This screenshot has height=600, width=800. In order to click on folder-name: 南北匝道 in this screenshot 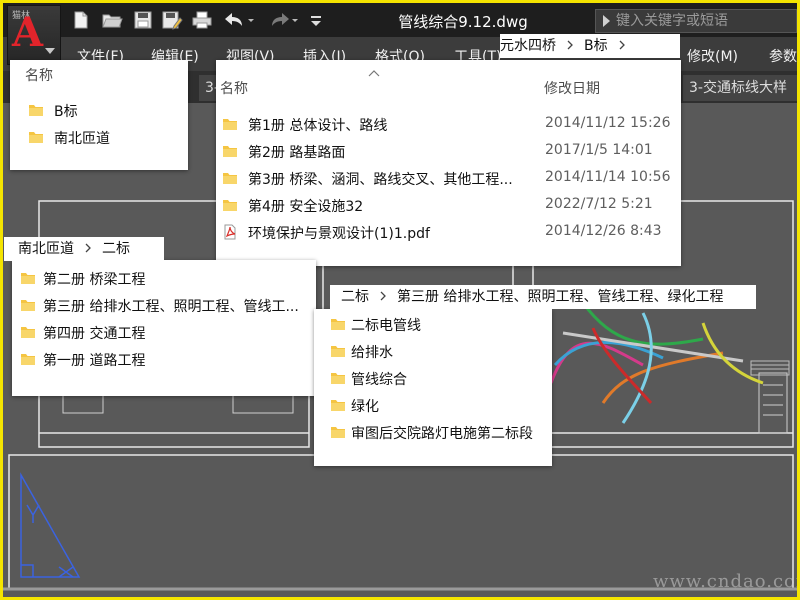, I will do `click(82, 139)`.